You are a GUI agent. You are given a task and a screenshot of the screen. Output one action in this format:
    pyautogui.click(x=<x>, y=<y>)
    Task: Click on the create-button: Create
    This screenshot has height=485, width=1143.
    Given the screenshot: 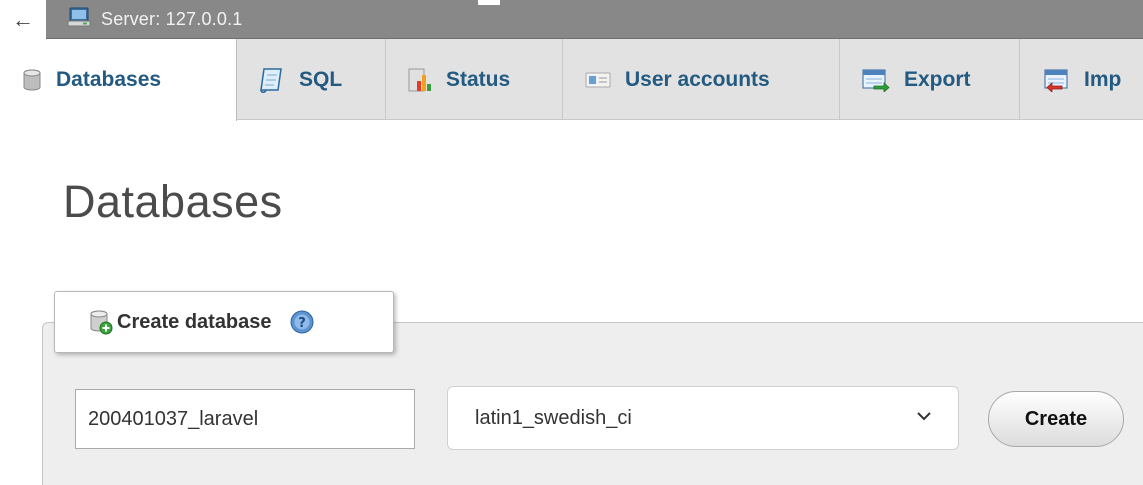 What is the action you would take?
    pyautogui.click(x=1056, y=419)
    